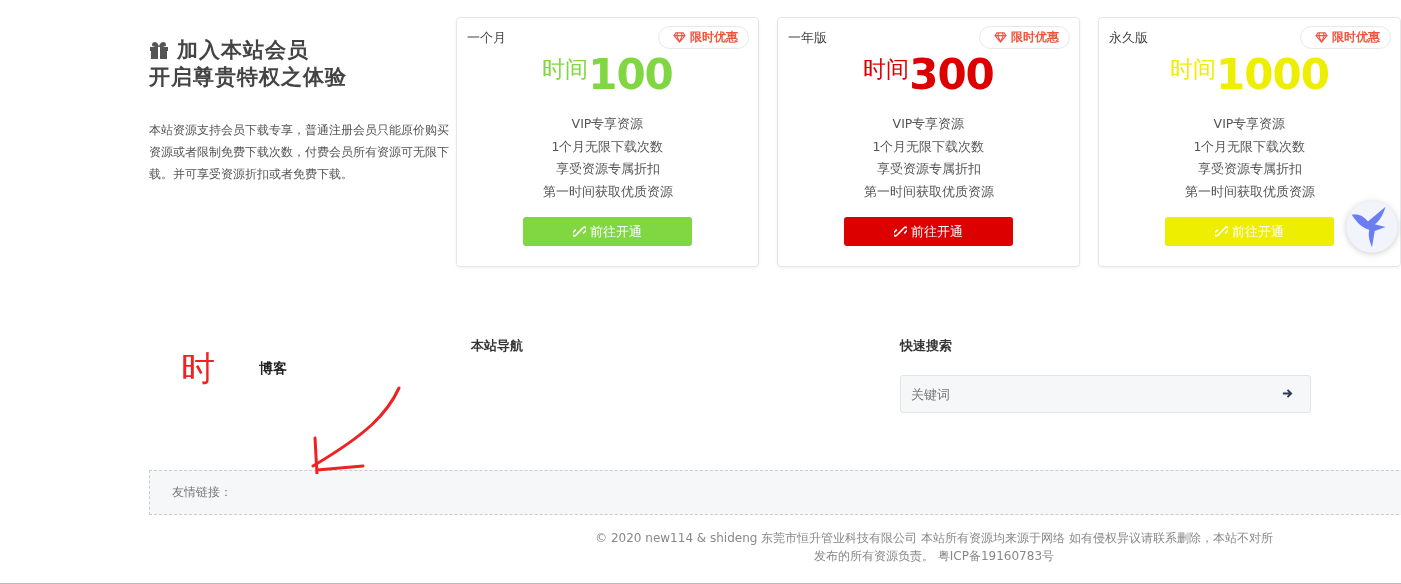 Image resolution: width=1401 pixels, height=584 pixels. What do you see at coordinates (934, 538) in the screenshot?
I see `copyright-text: © 2020 new114 & shideng 东莞市恒升管业科技有限公司 本站所有资源均来源于网络 如有侵权异议请联系删除，本站不对所` at bounding box center [934, 538].